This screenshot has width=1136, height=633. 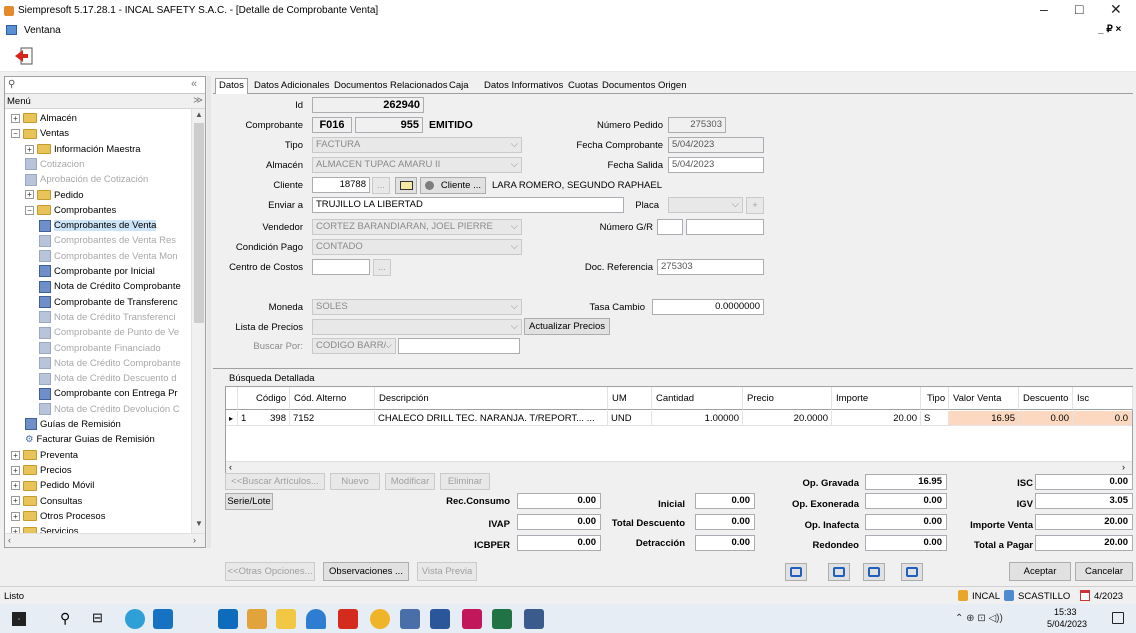 What do you see at coordinates (697, 398) in the screenshot?
I see `grid-col-cantidad: Cantidad` at bounding box center [697, 398].